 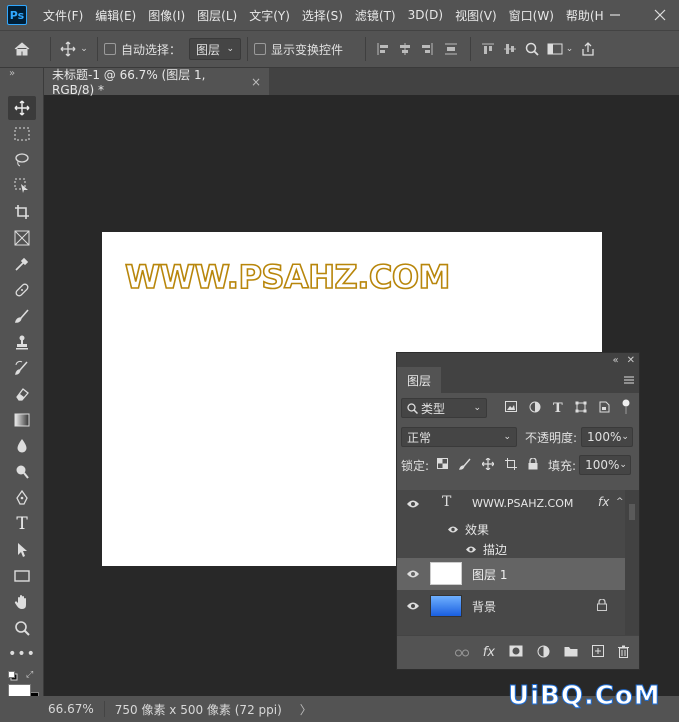 What do you see at coordinates (22, 498) in the screenshot?
I see `pen-tool-icon` at bounding box center [22, 498].